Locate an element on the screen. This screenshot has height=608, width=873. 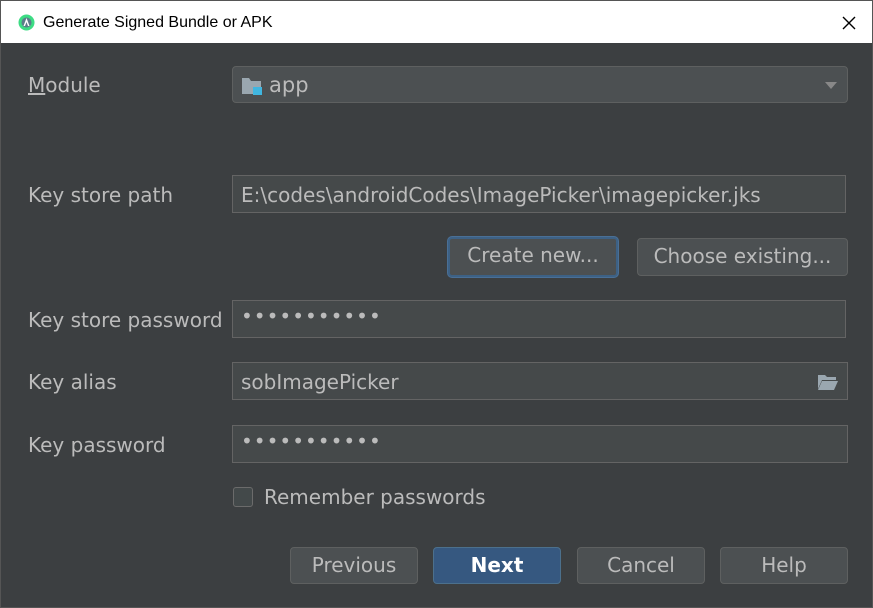
key-alias-label: Key alias is located at coordinates (72, 382).